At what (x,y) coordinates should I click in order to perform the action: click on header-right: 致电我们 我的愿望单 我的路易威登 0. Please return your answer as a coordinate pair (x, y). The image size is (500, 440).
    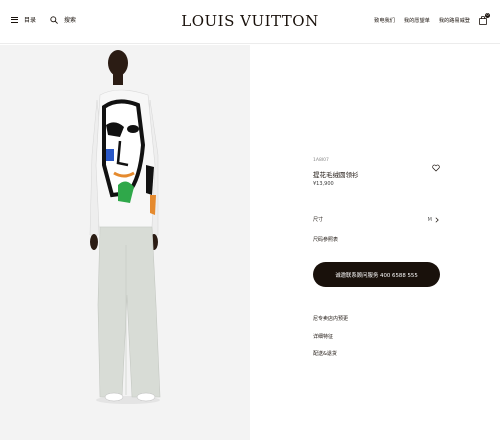
    Looking at the image, I should click on (432, 19).